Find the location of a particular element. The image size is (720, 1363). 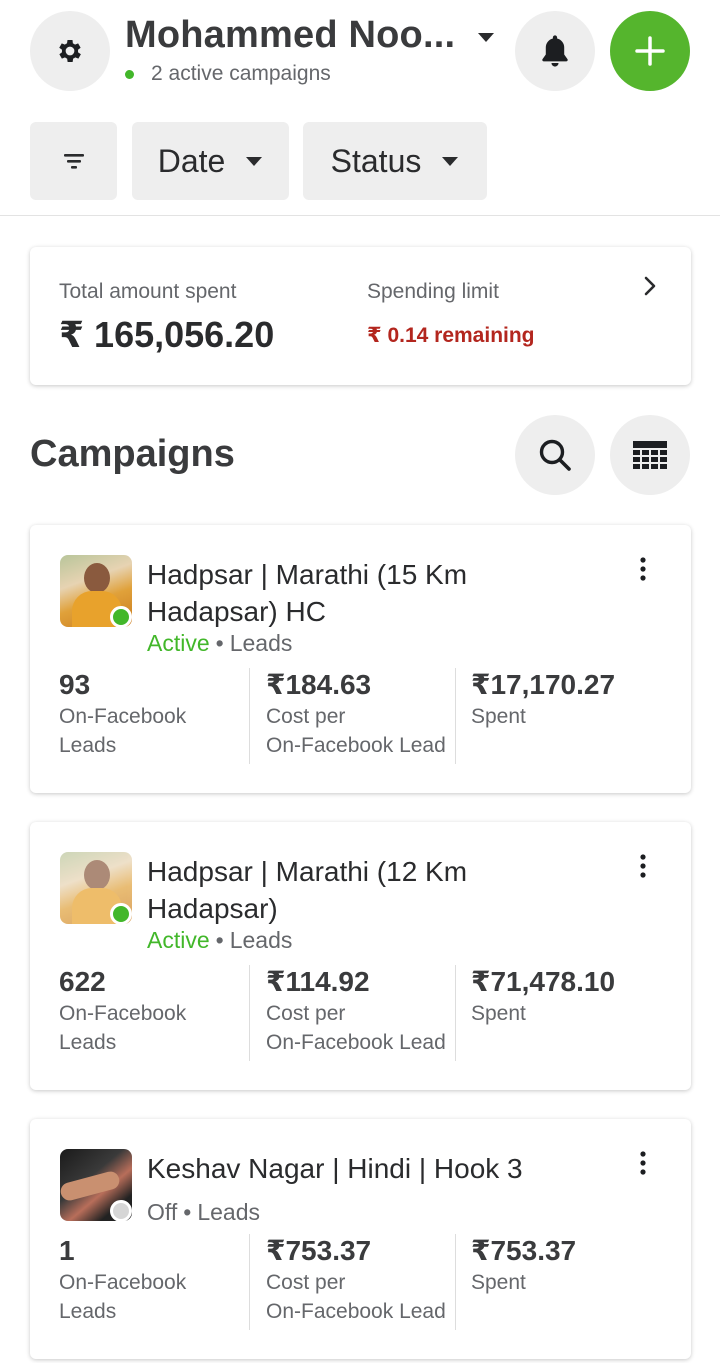

campaigns-title: Campaigns is located at coordinates (132, 454).